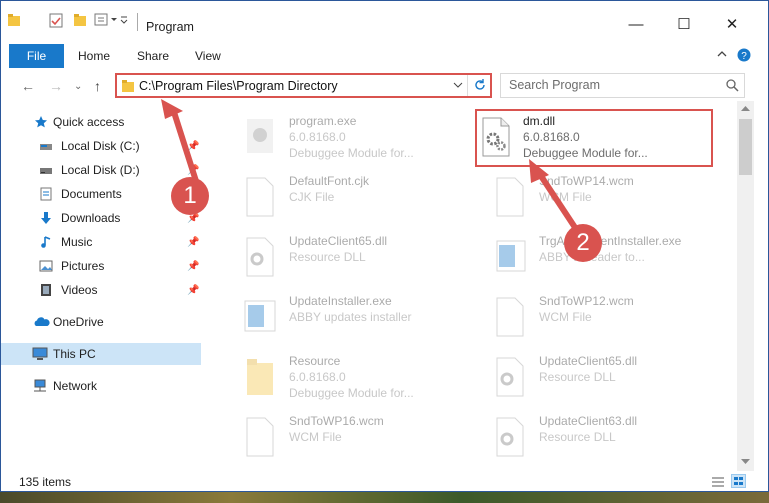 Image resolution: width=769 pixels, height=503 pixels. I want to click on file-name: DefaultFont.cjk, so click(329, 181).